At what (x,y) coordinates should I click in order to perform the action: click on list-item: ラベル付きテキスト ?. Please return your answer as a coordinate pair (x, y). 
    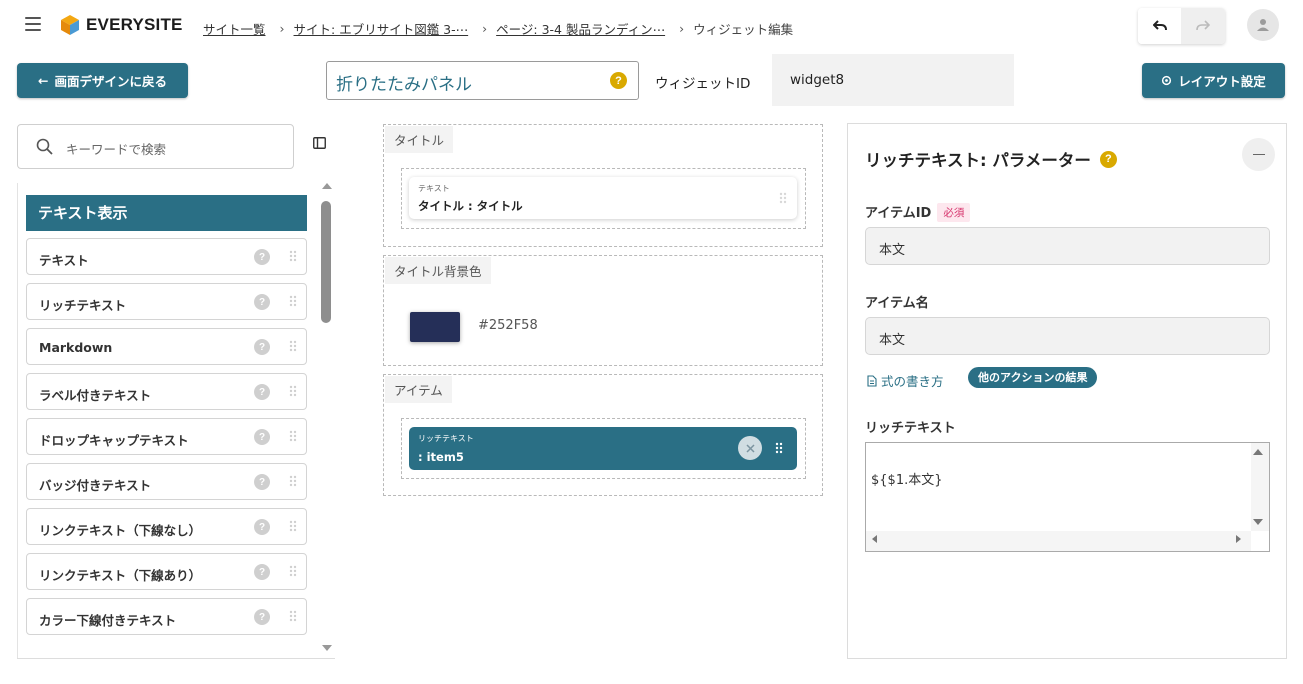
    Looking at the image, I should click on (166, 391).